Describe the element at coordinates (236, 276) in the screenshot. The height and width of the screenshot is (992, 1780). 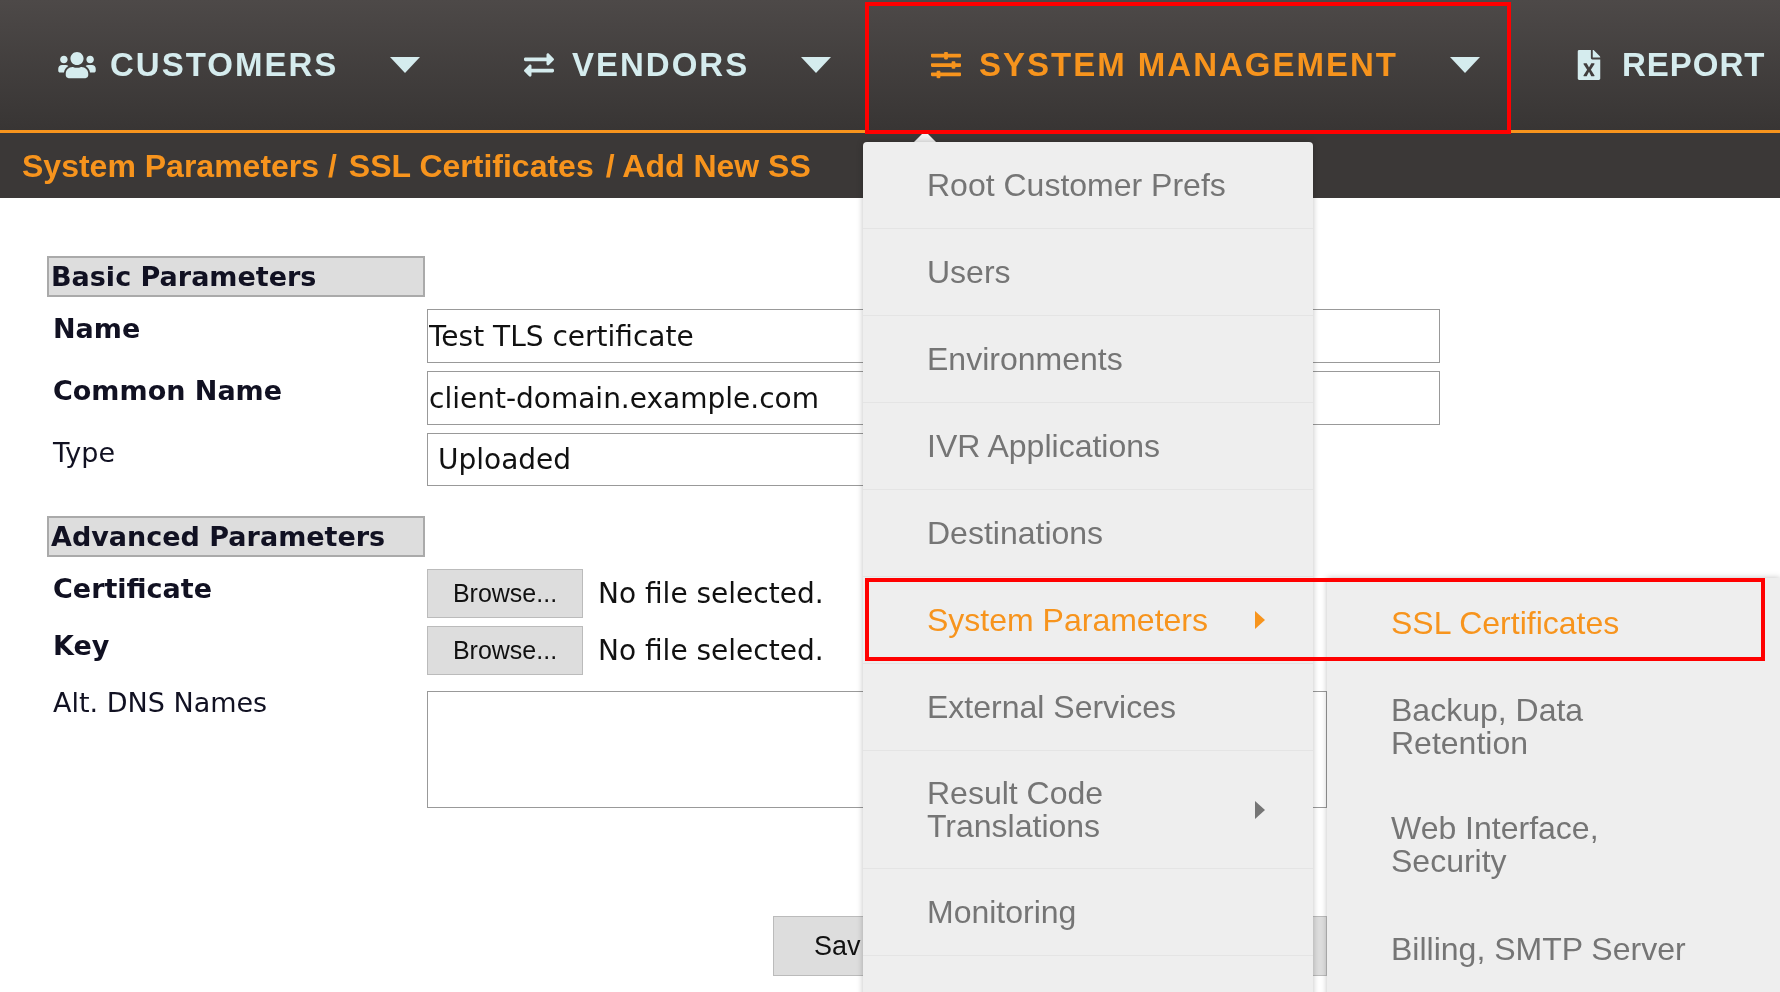
I see `section-header: Basic Parameters` at that location.